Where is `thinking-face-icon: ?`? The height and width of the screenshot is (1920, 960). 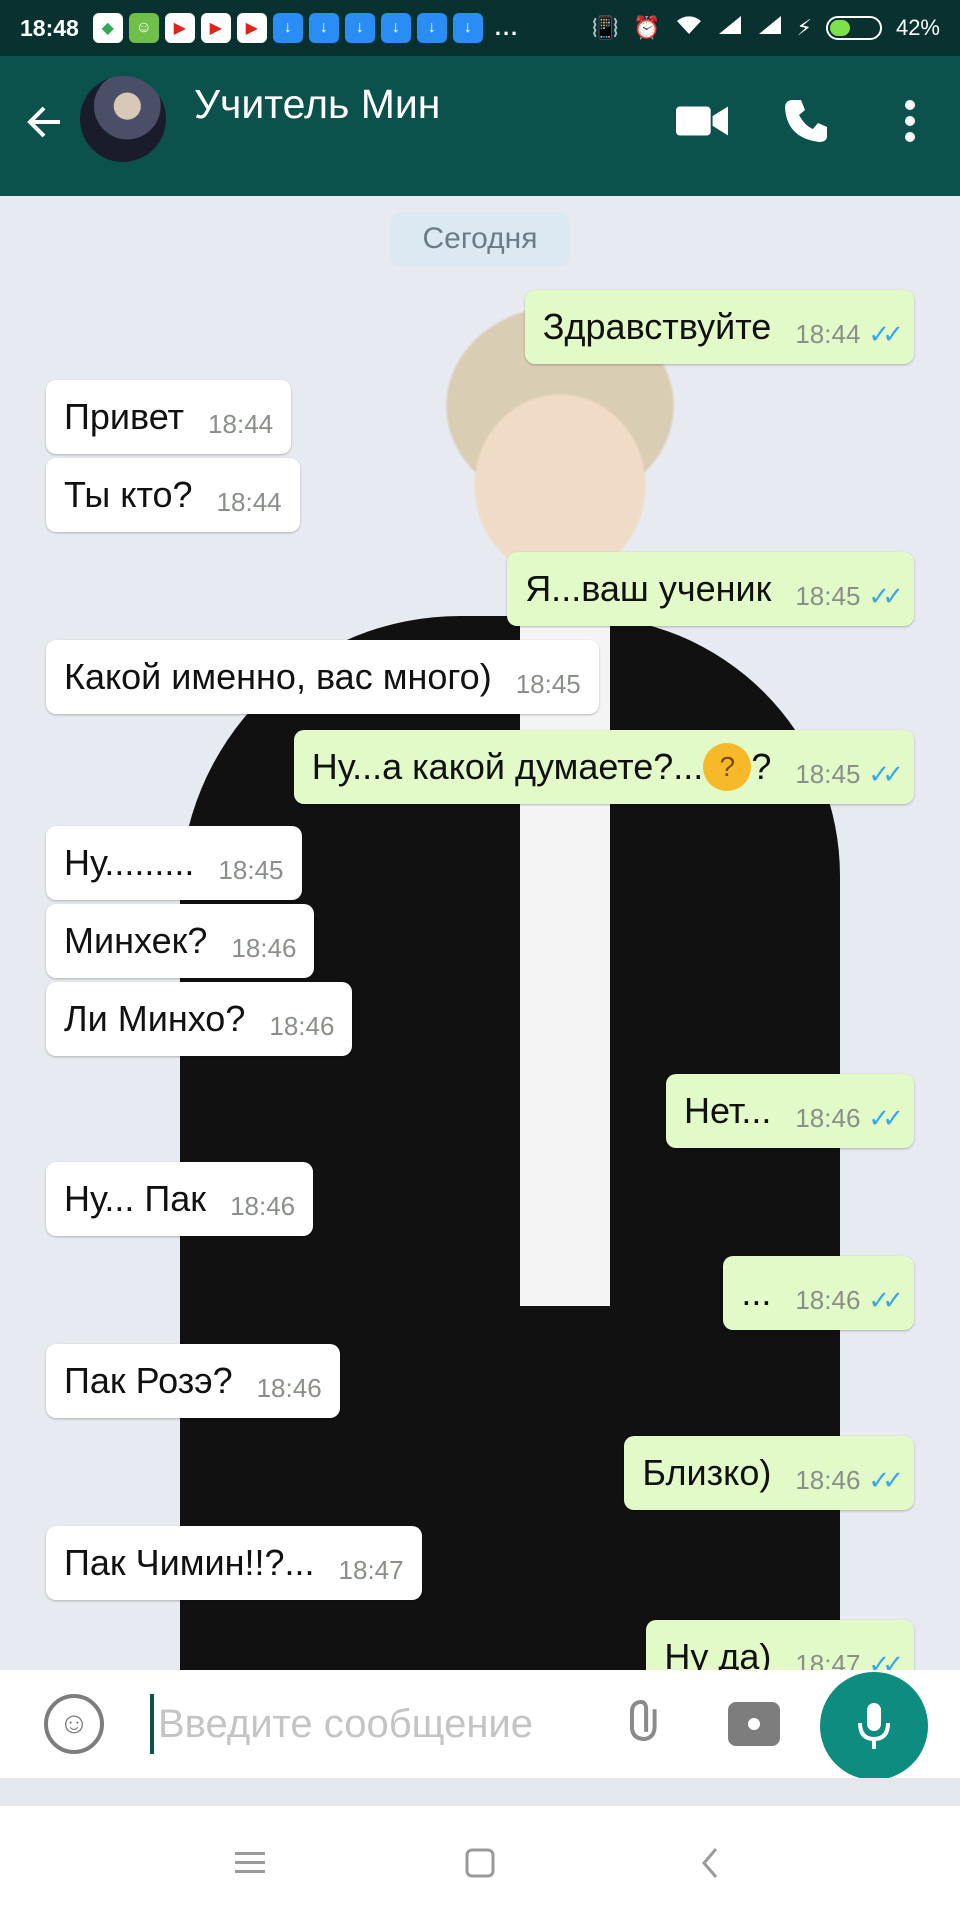 thinking-face-icon: ? is located at coordinates (727, 767).